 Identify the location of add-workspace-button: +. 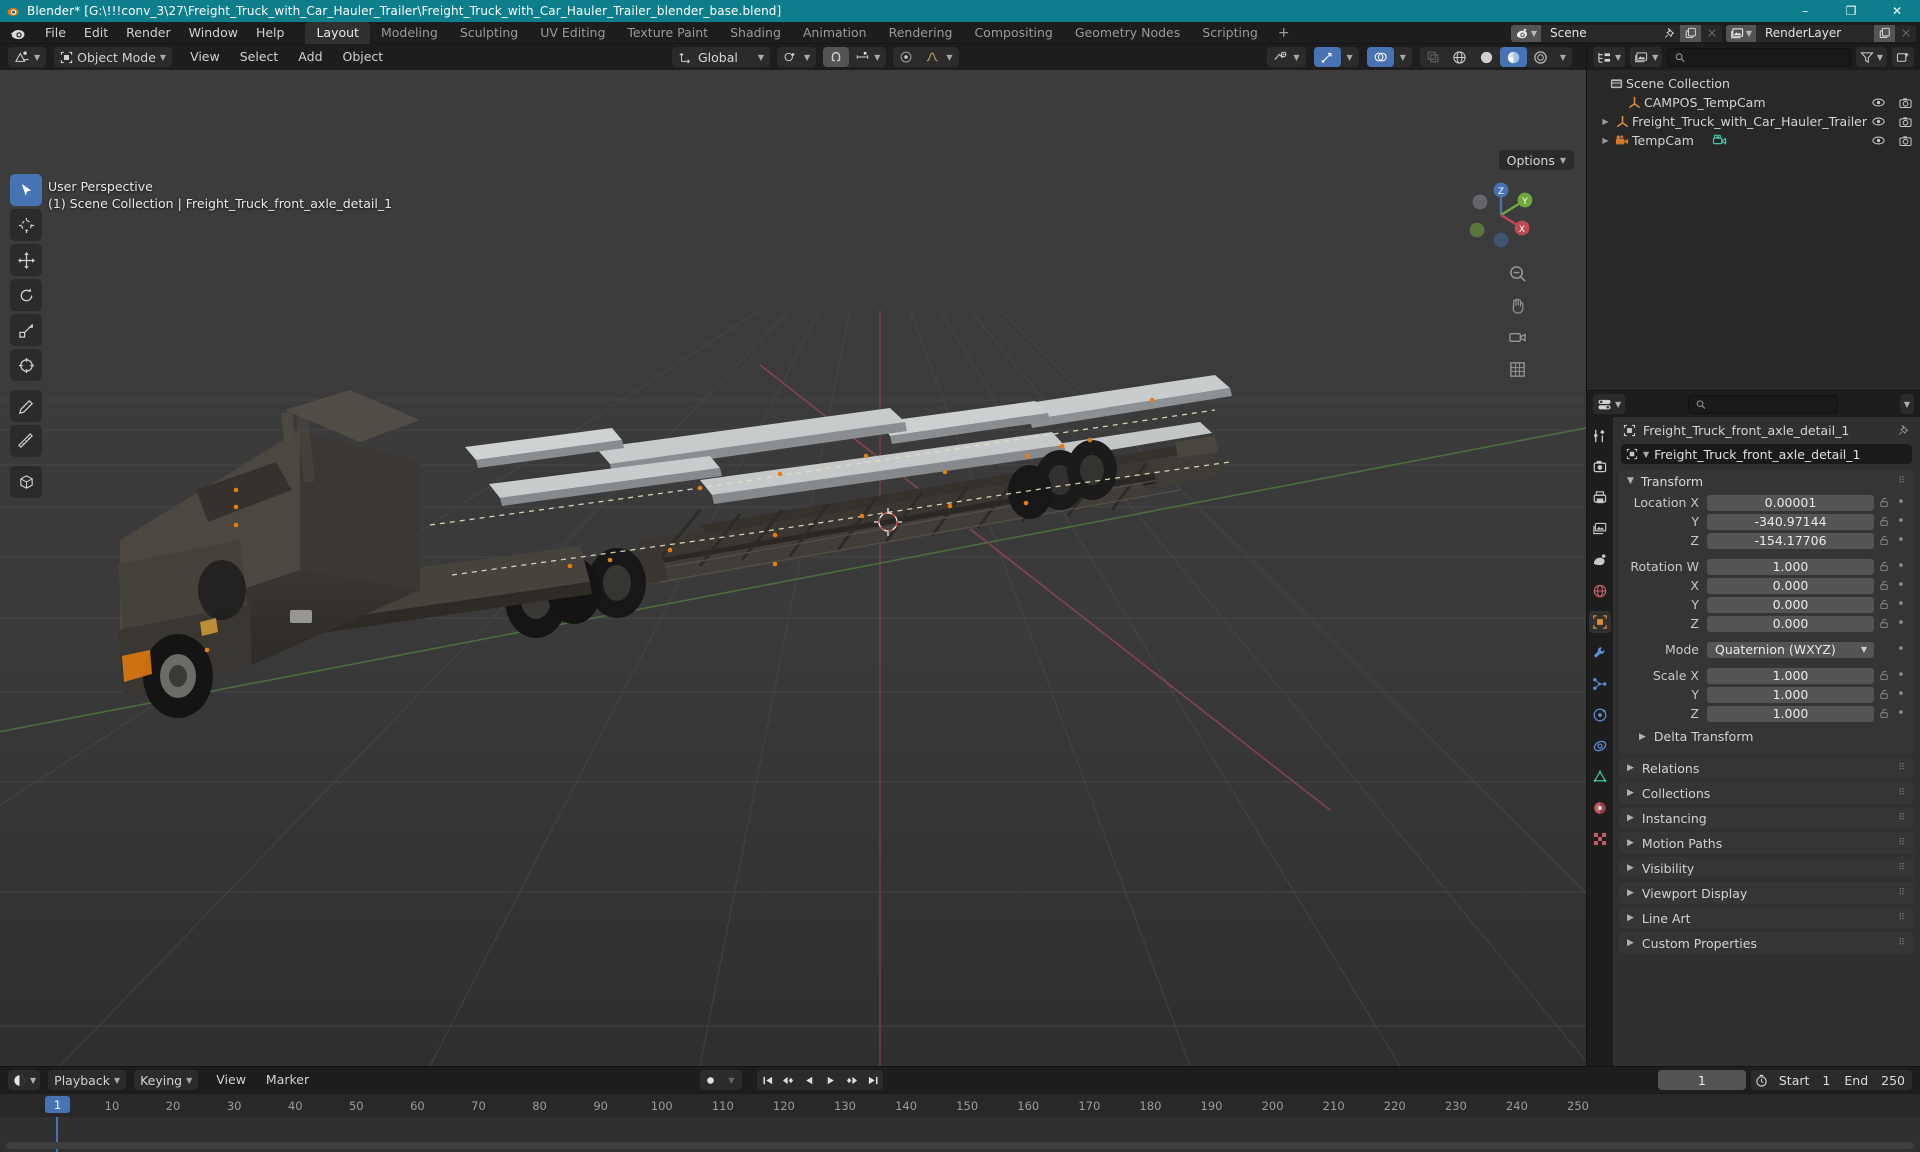
(1284, 33).